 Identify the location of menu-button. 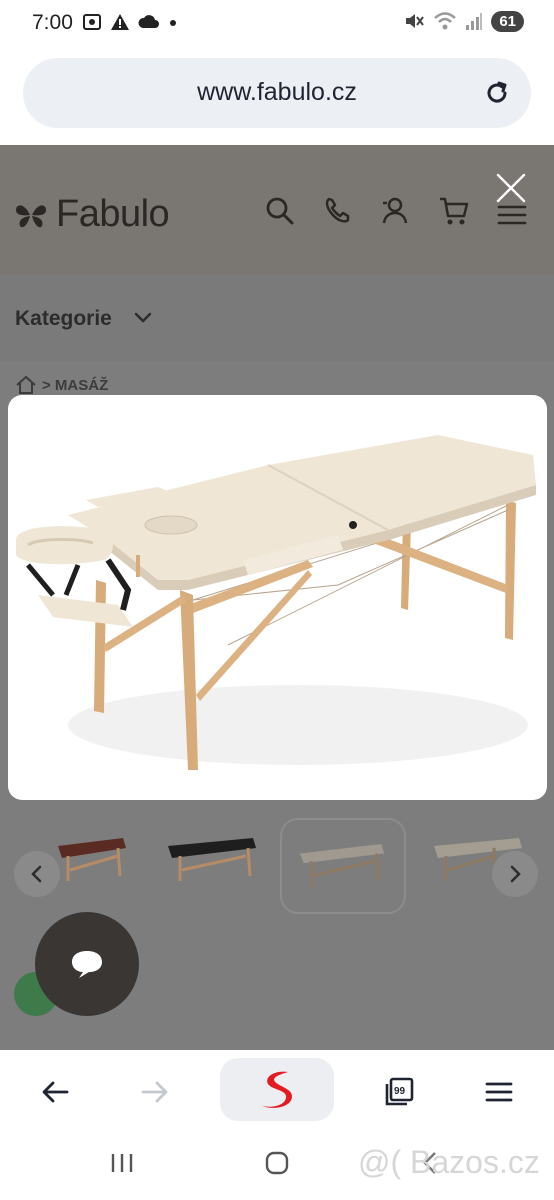
(499, 1092).